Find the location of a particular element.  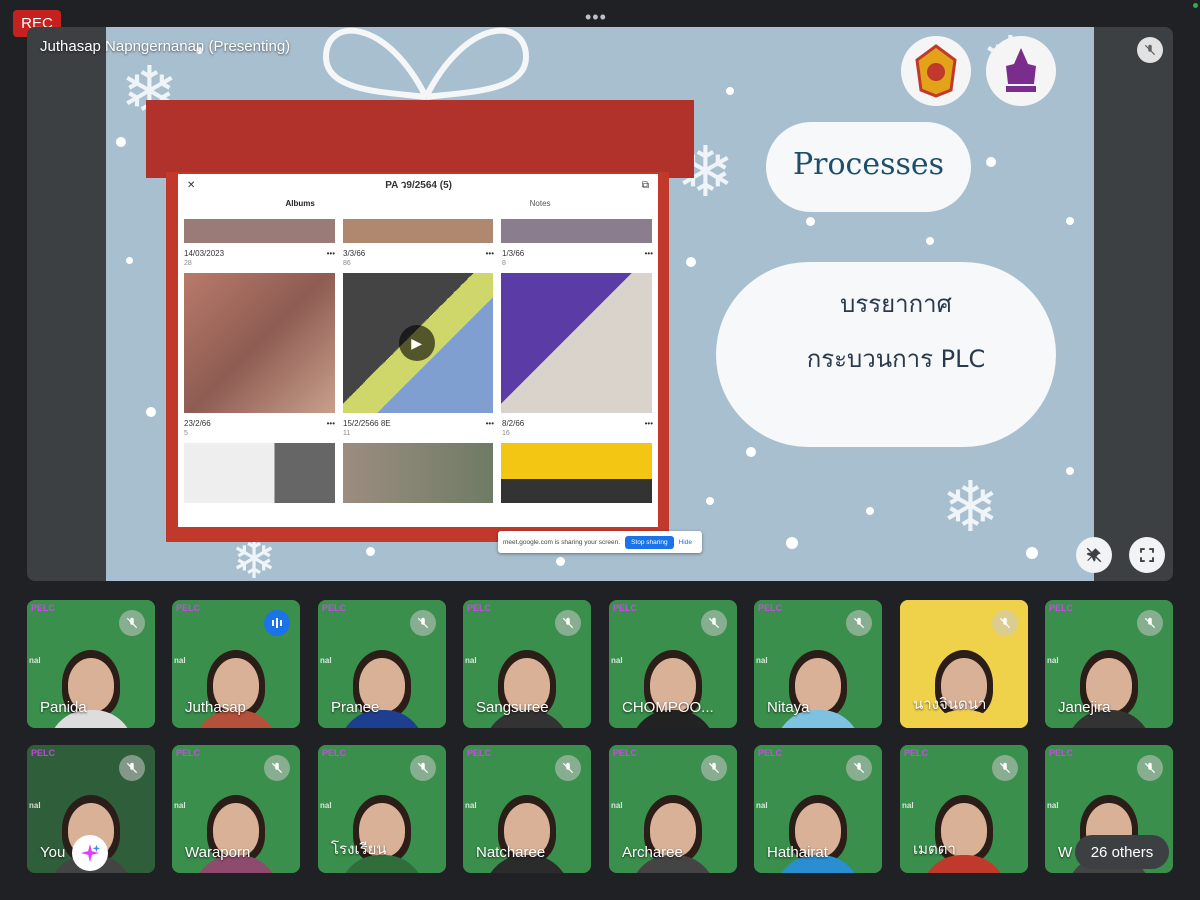

participant-tile: PELC nal Hathairat is located at coordinates (818, 809).